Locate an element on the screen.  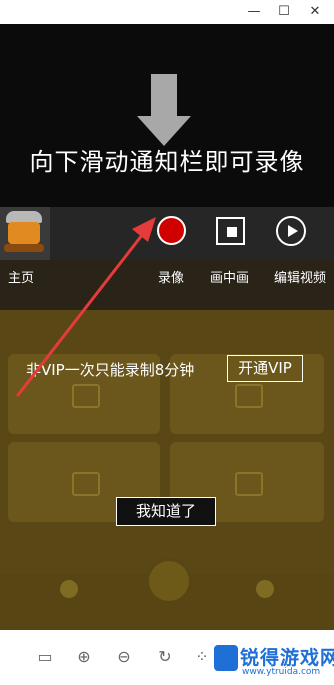
rotate-icon: ↻ is located at coordinates (165, 657).